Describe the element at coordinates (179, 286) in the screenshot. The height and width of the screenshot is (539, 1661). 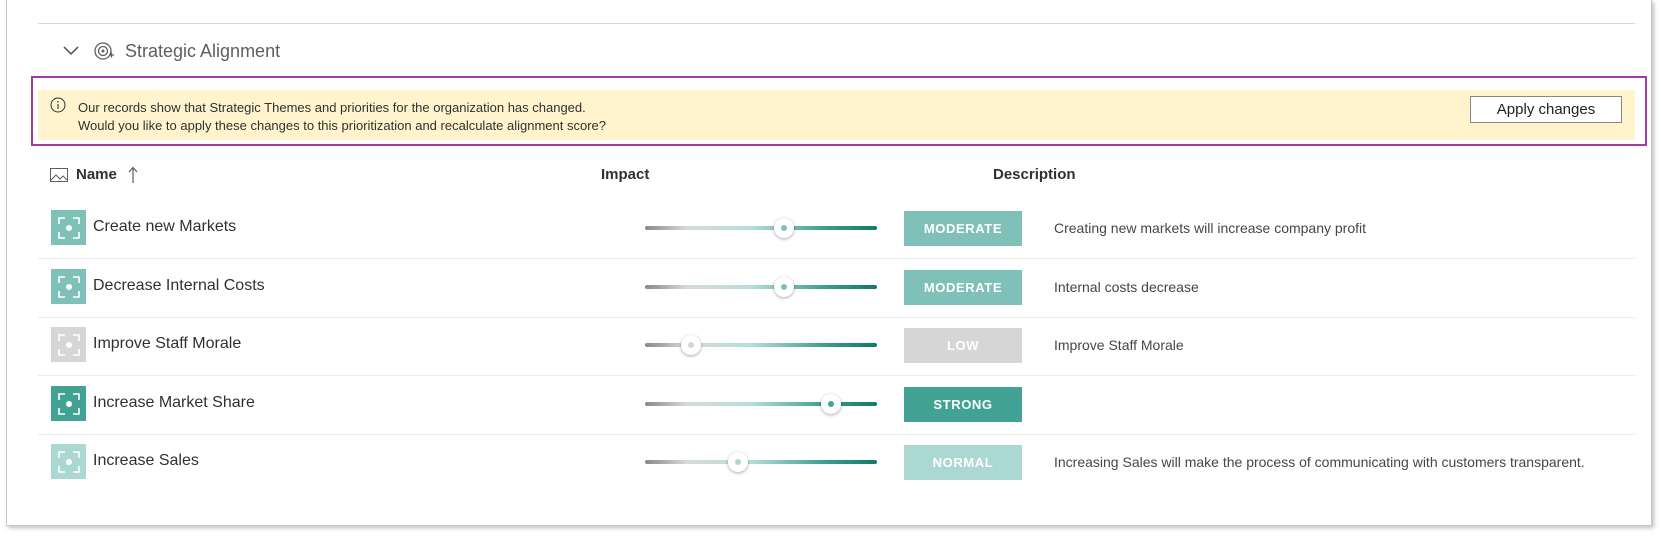
I see `row-name: Decrease Internal Costs` at that location.